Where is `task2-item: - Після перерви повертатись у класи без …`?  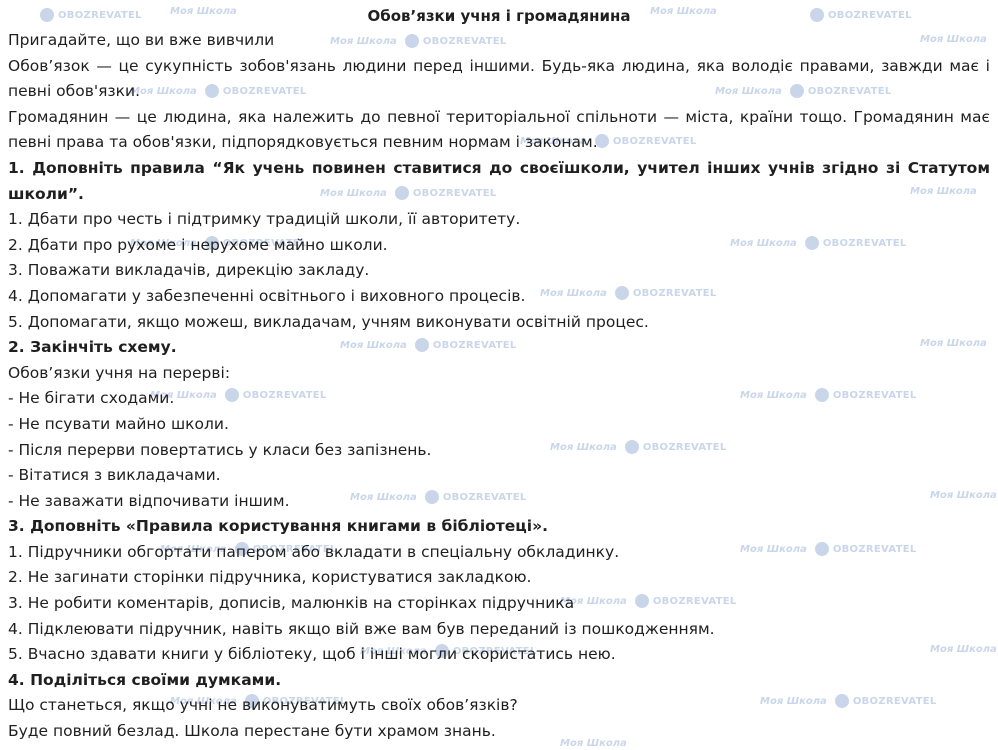
task2-item: - Після перерви повертатись у класи без … is located at coordinates (220, 449).